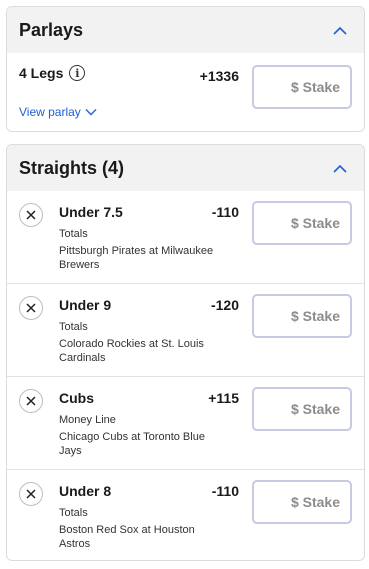  Describe the element at coordinates (185, 92) in the screenshot. I see `parlay-body: 4 Legs i +1336 $ Stake View parlay` at that location.